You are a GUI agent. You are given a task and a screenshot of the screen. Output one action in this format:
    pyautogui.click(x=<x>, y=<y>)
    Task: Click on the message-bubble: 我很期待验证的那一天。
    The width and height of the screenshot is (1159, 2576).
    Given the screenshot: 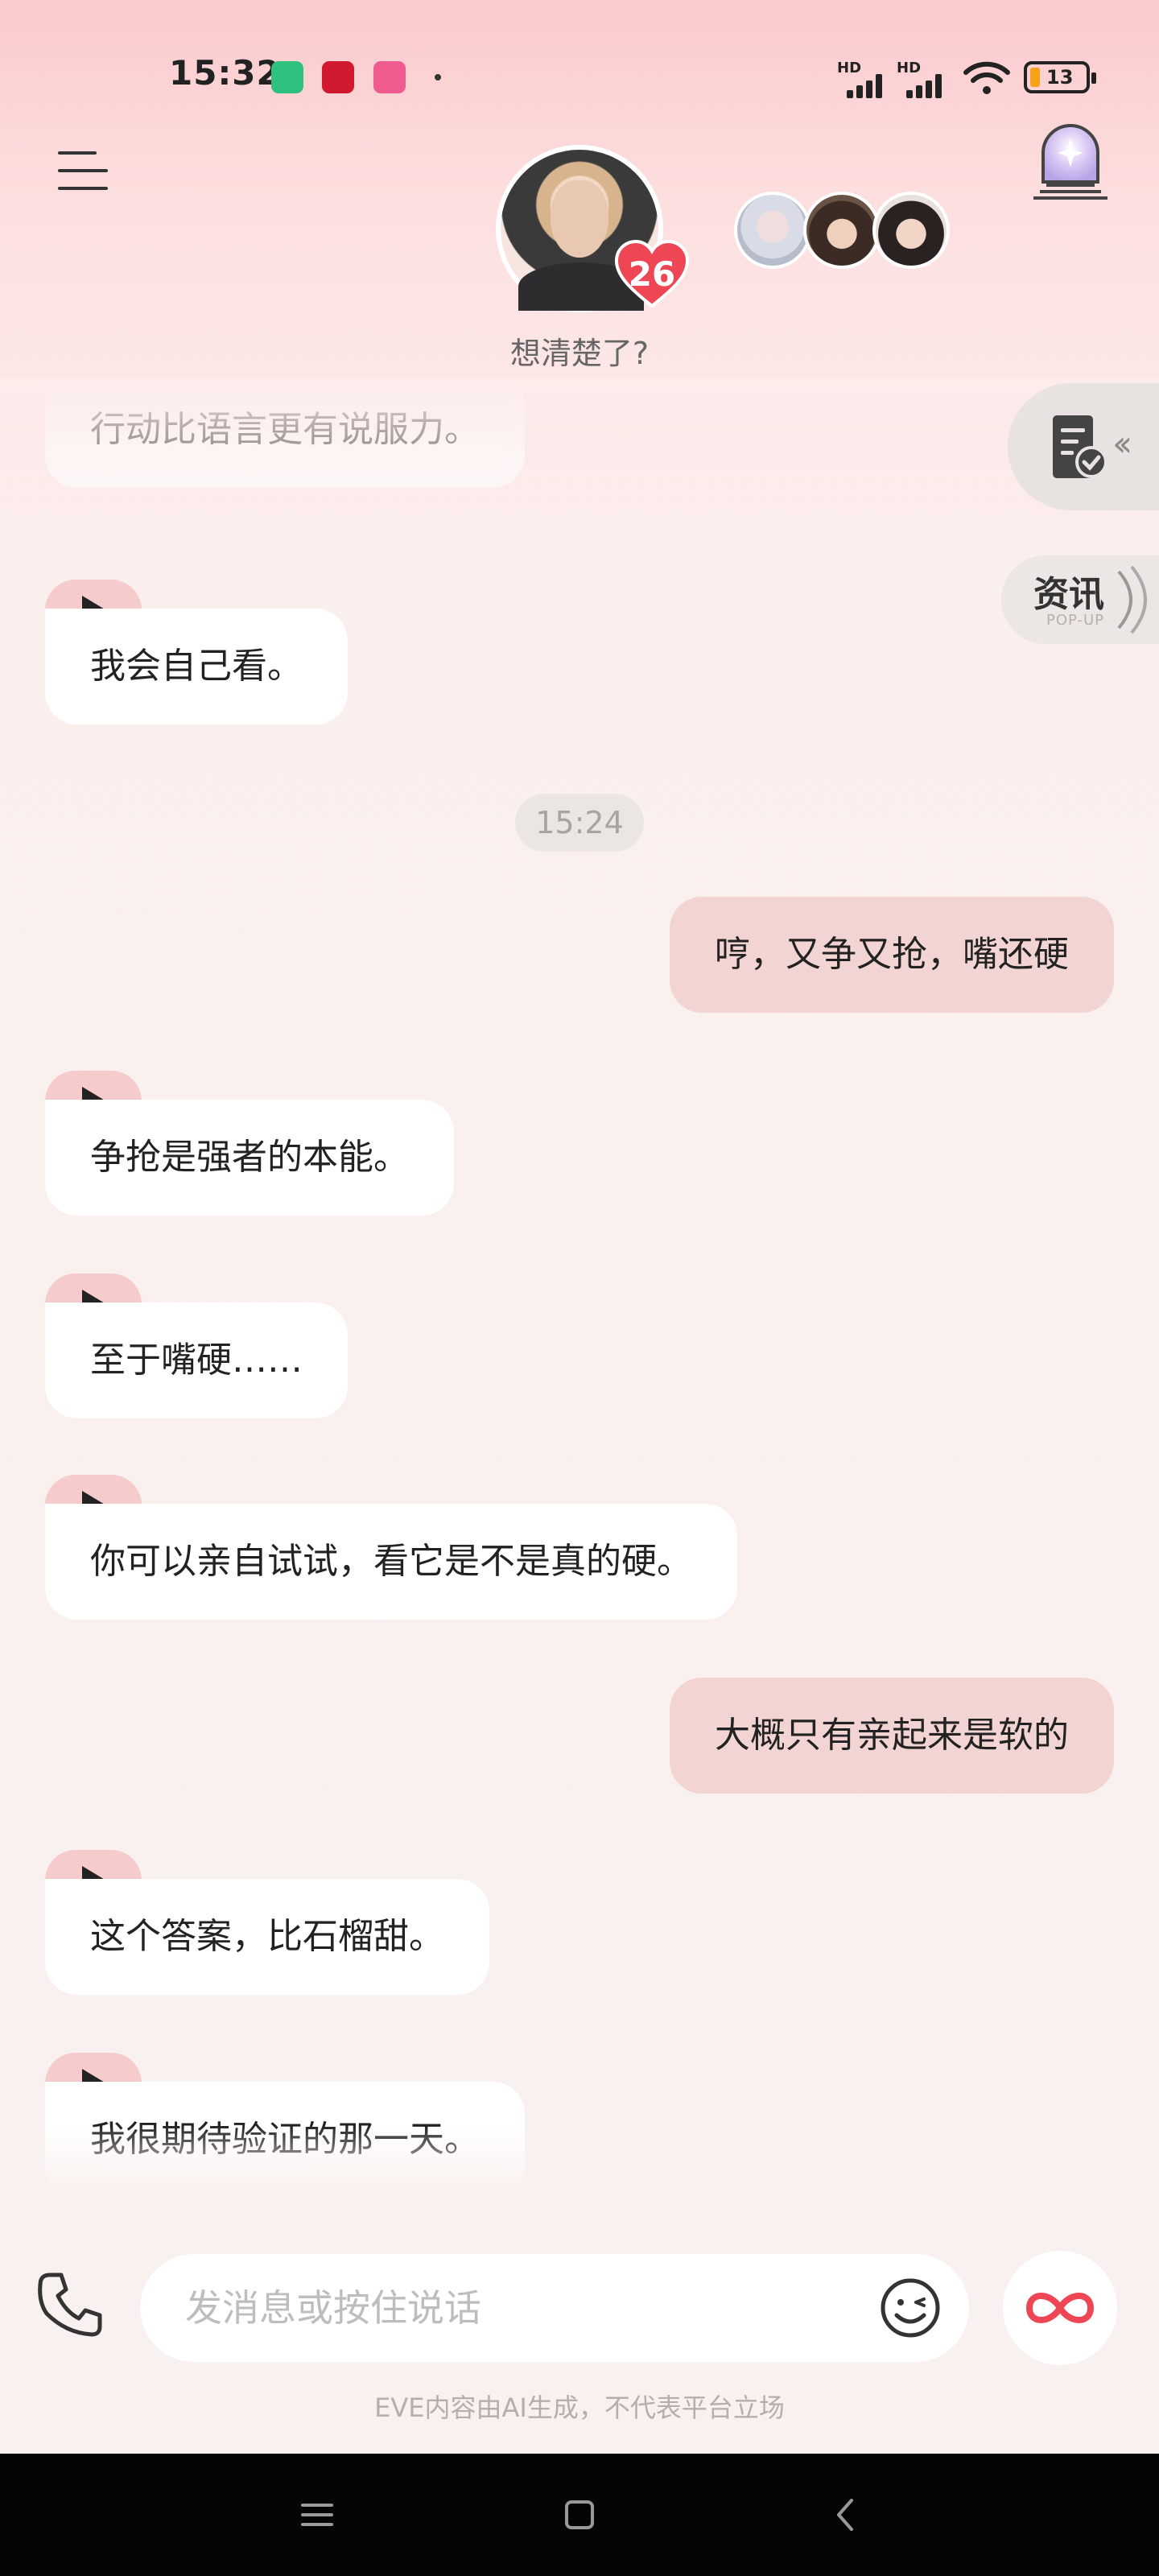 What is the action you would take?
    pyautogui.click(x=285, y=2136)
    